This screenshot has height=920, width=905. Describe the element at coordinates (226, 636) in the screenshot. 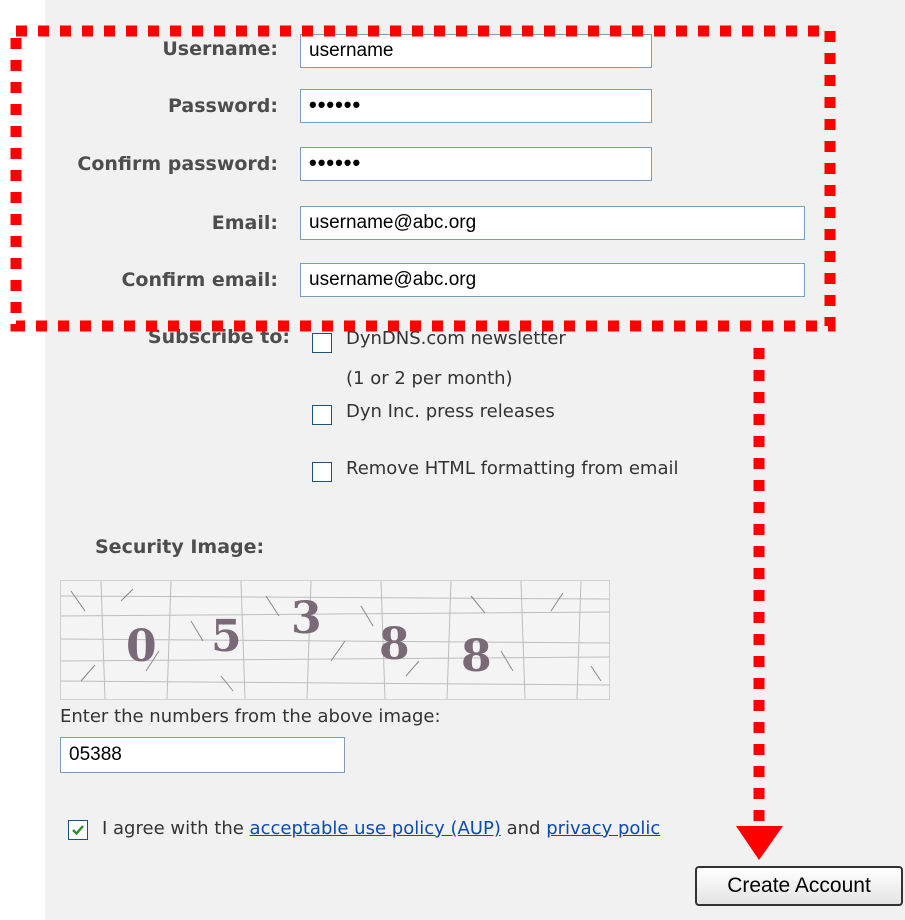

I see `captcha-digit: 5` at that location.